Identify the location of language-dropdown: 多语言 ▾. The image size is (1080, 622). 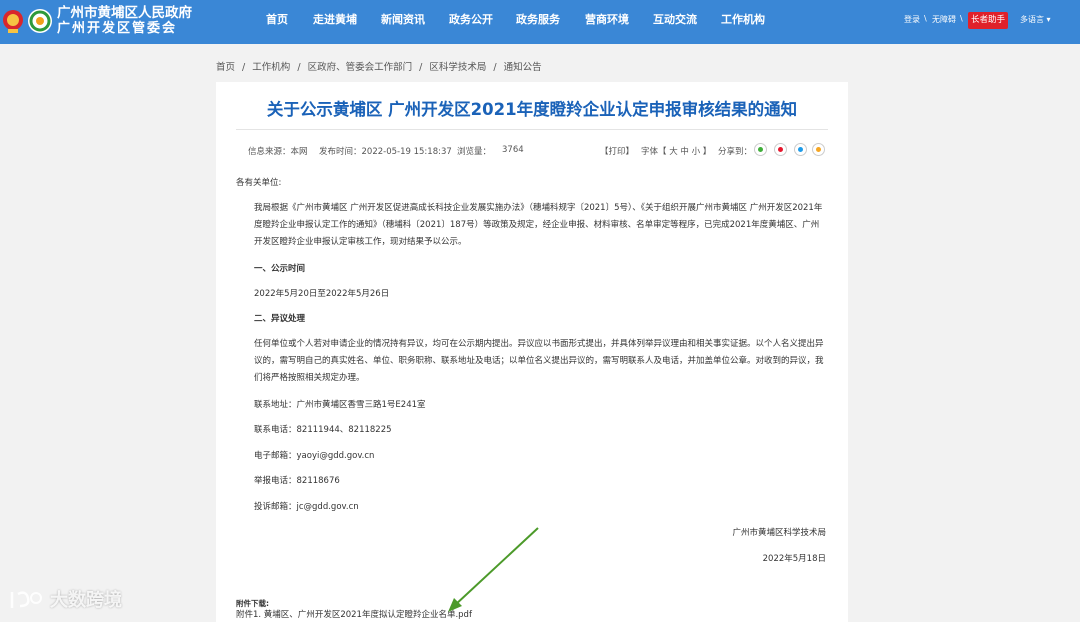
(1035, 19).